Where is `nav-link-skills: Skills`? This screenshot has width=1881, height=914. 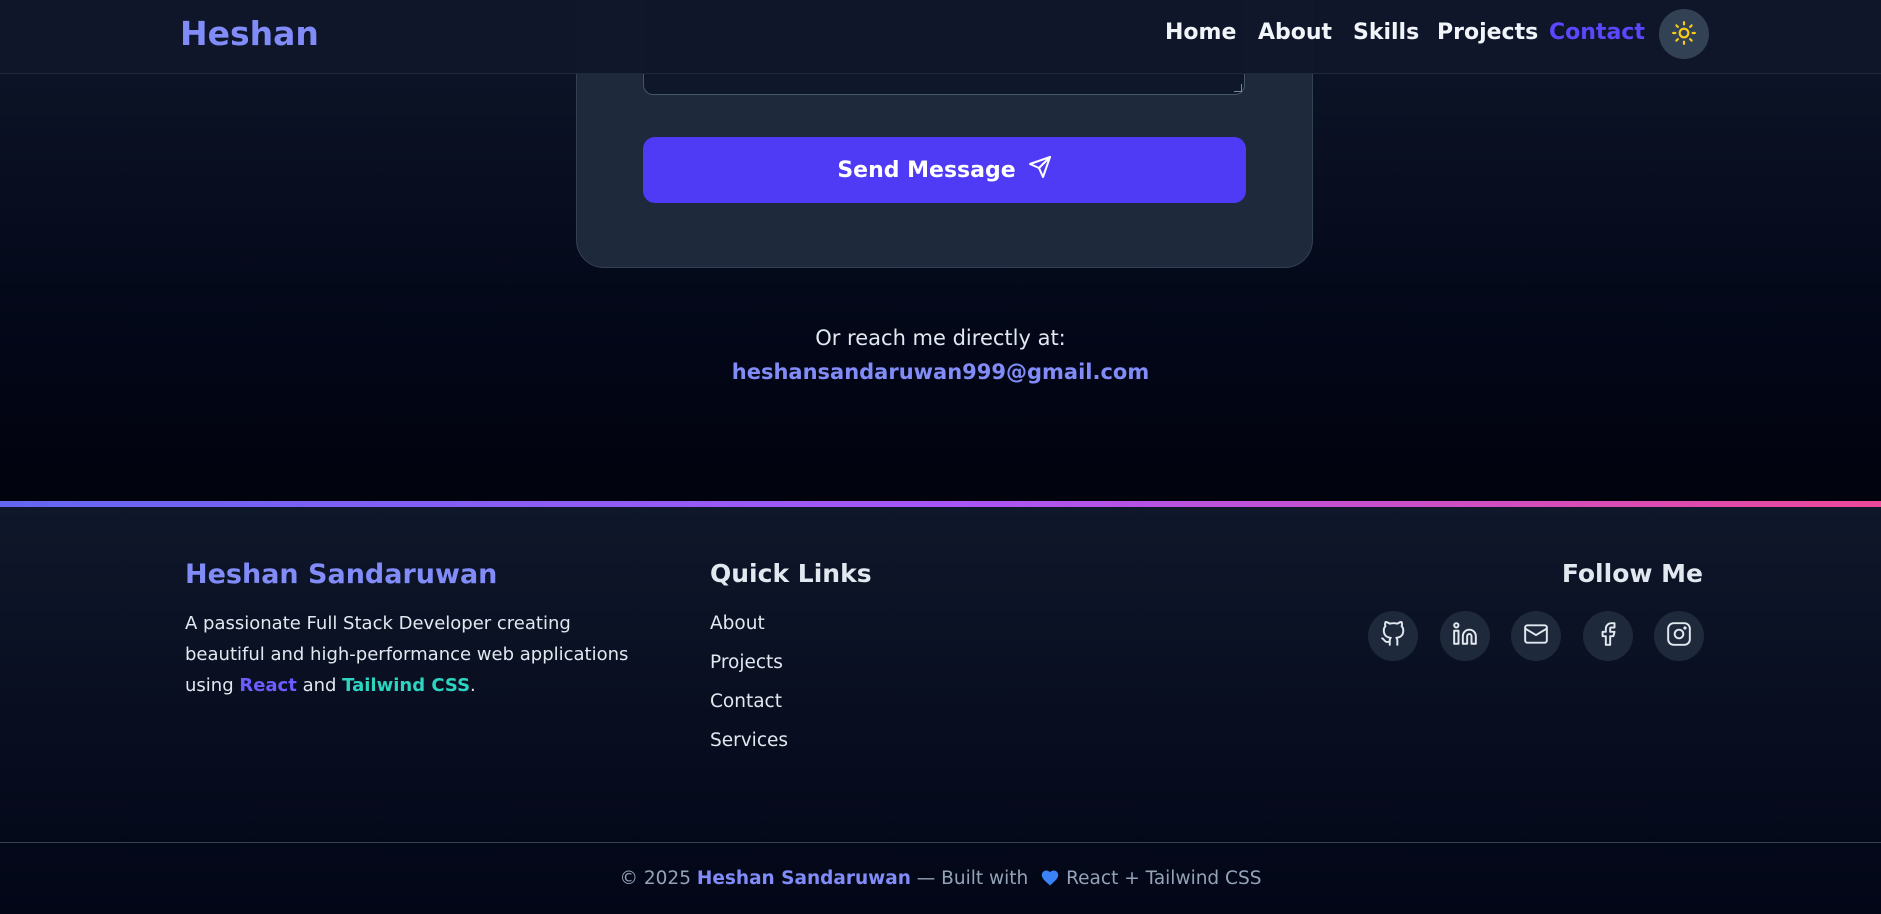 nav-link-skills: Skills is located at coordinates (1386, 32).